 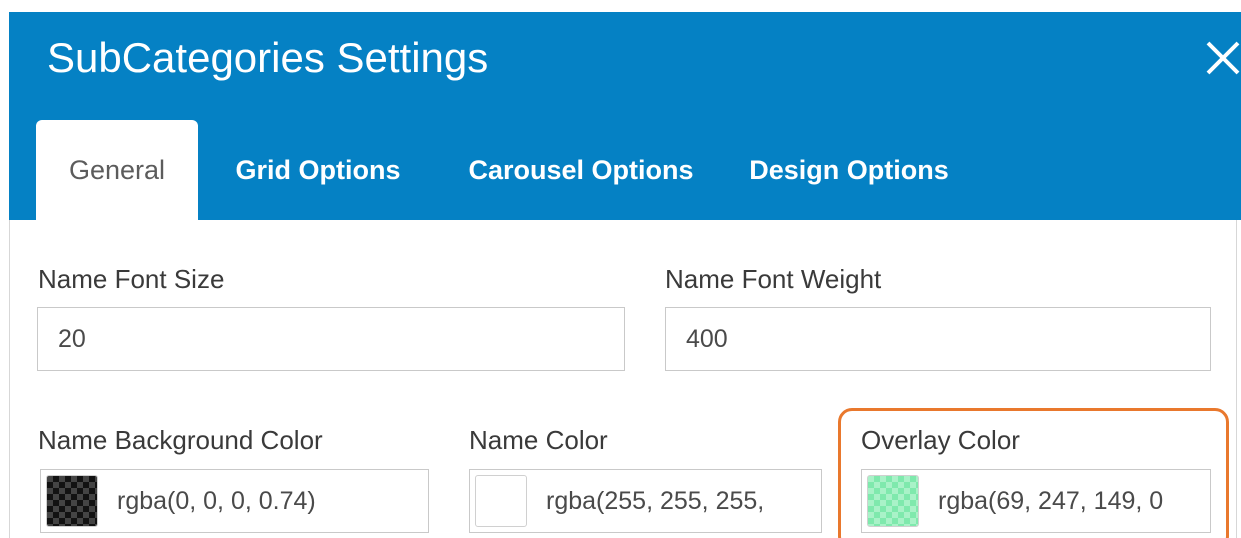 I want to click on name-background-color-label: Name Background Color, so click(x=180, y=440).